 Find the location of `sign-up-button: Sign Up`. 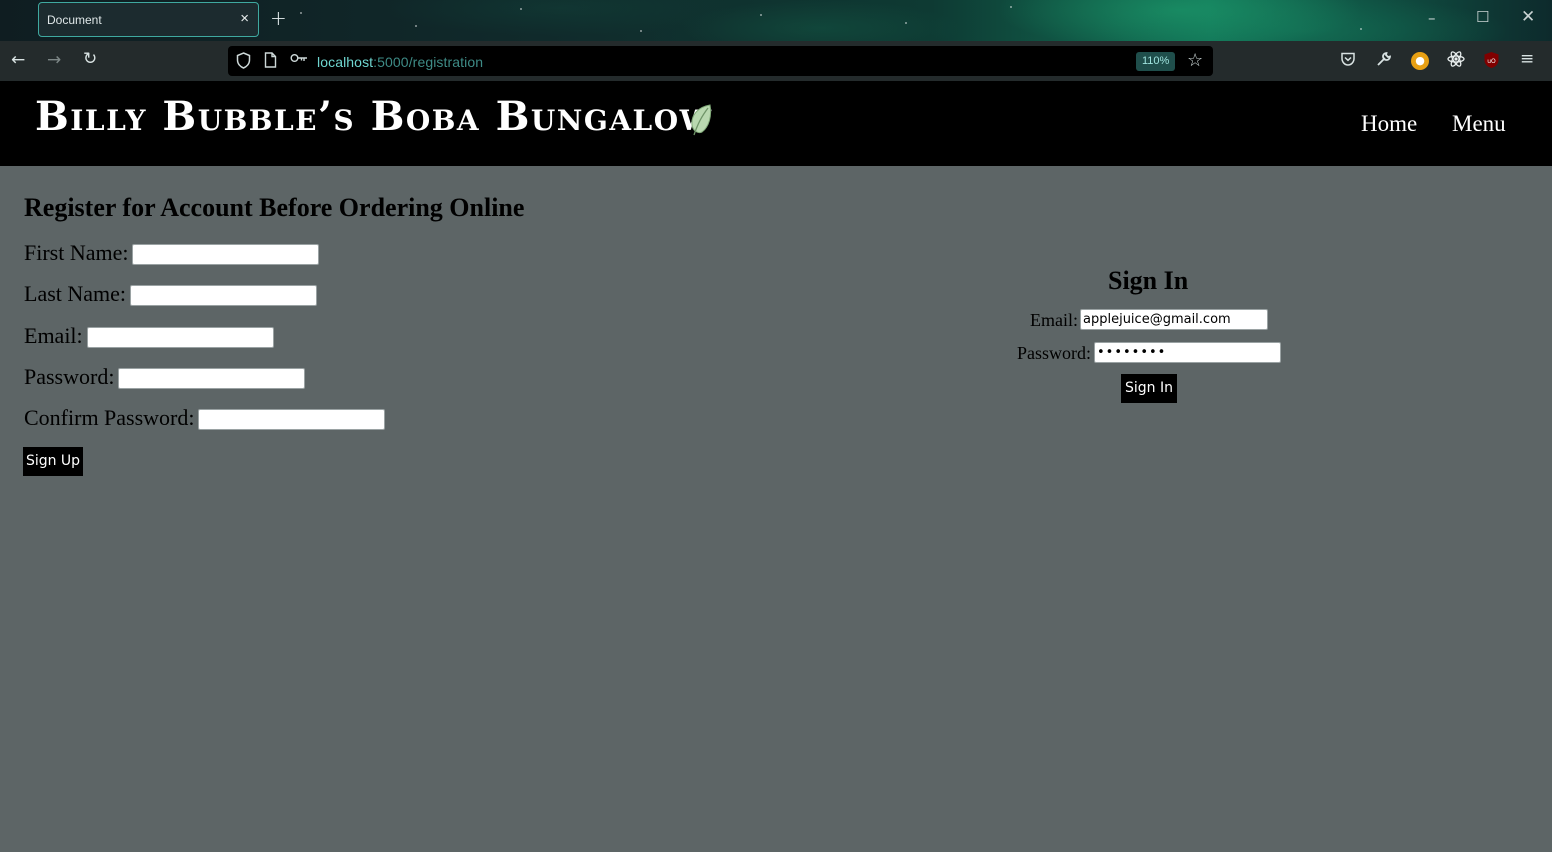

sign-up-button: Sign Up is located at coordinates (53, 461).